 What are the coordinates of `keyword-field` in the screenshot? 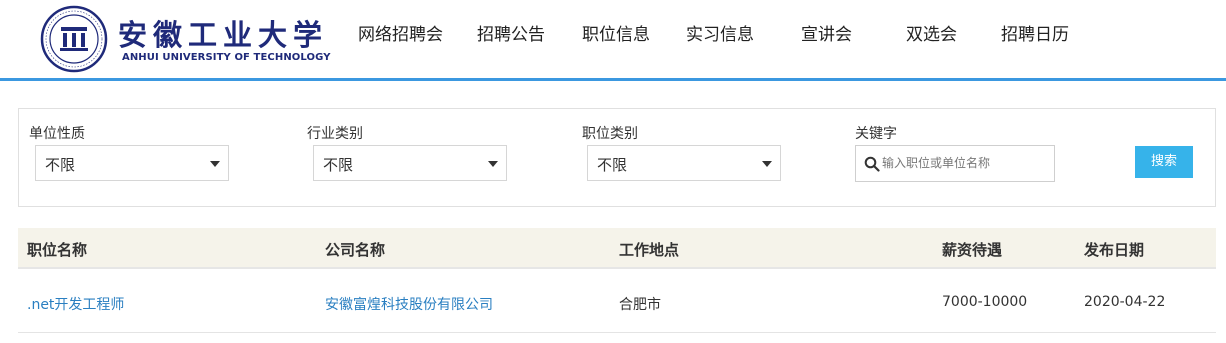 It's located at (955, 163).